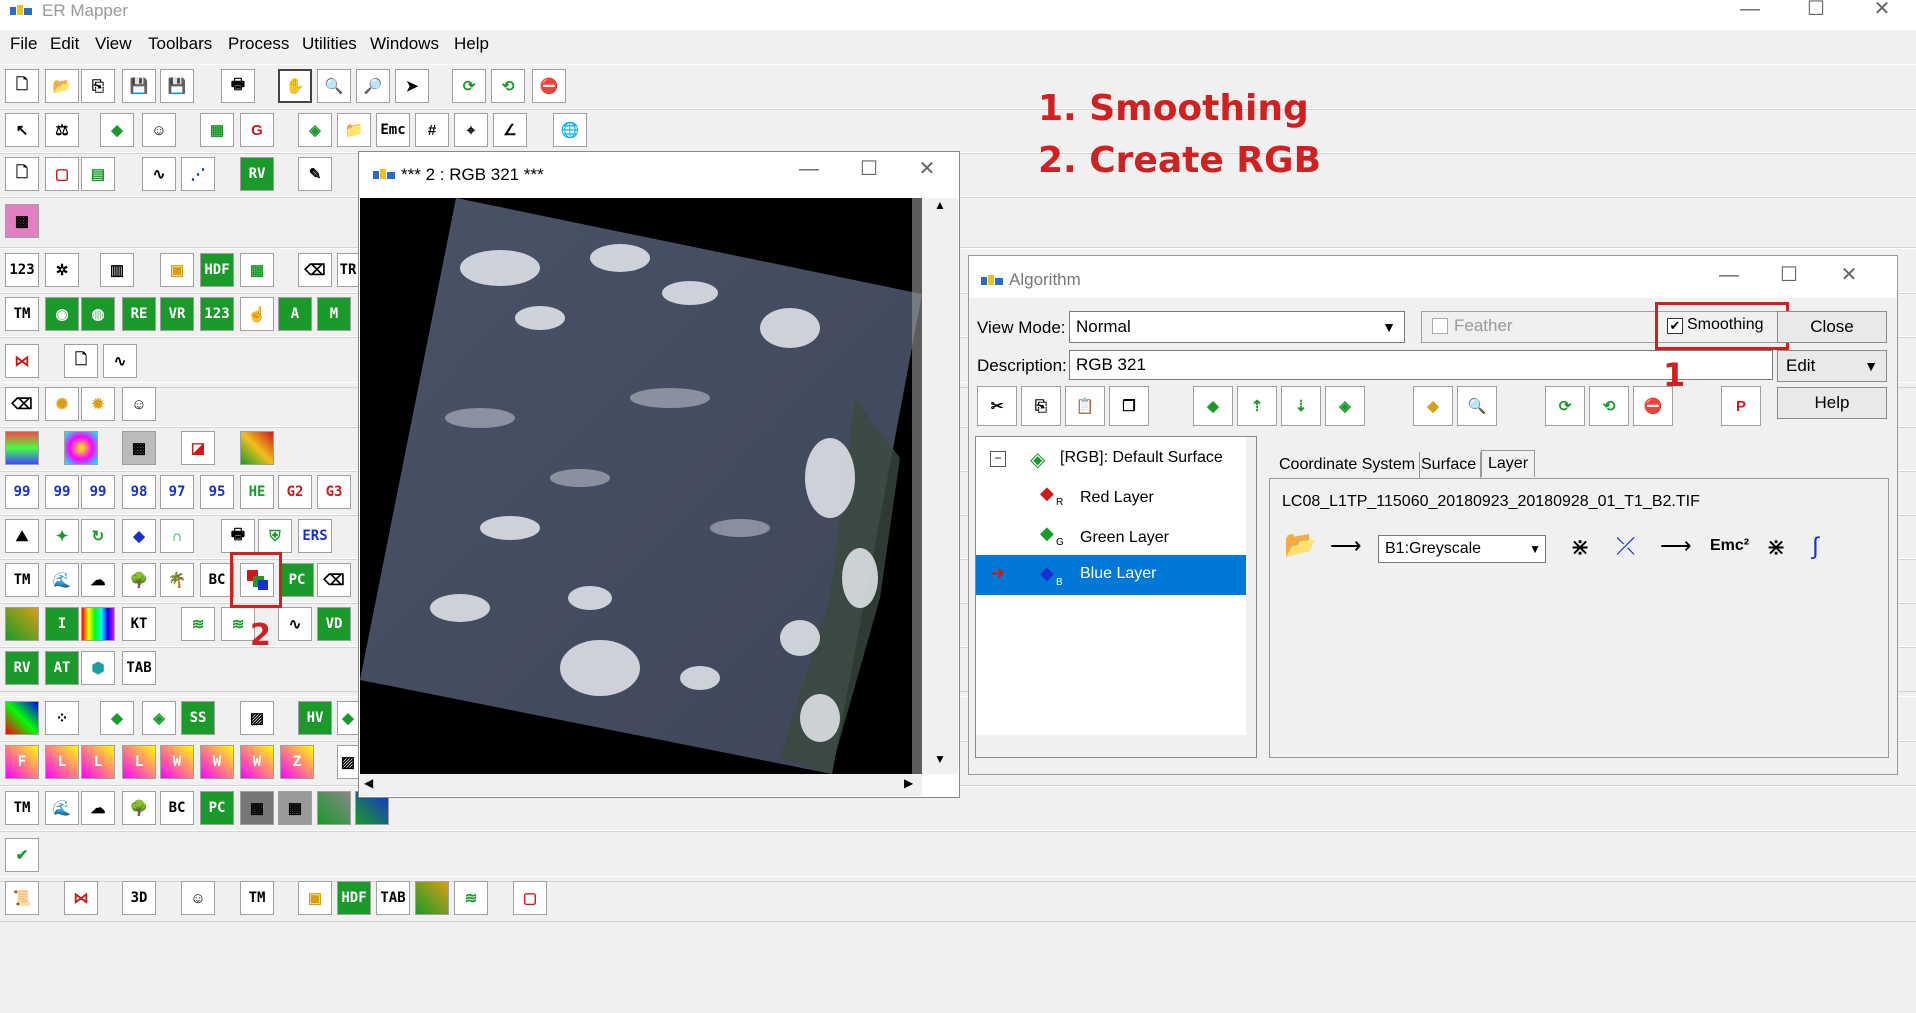 This screenshot has width=1916, height=1013. I want to click on hatch-icon: ▨, so click(257, 718).